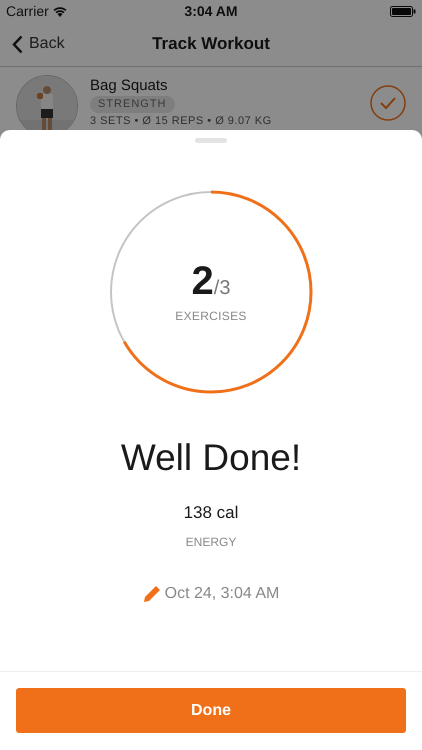  I want to click on energy-label: ENERGY, so click(211, 542).